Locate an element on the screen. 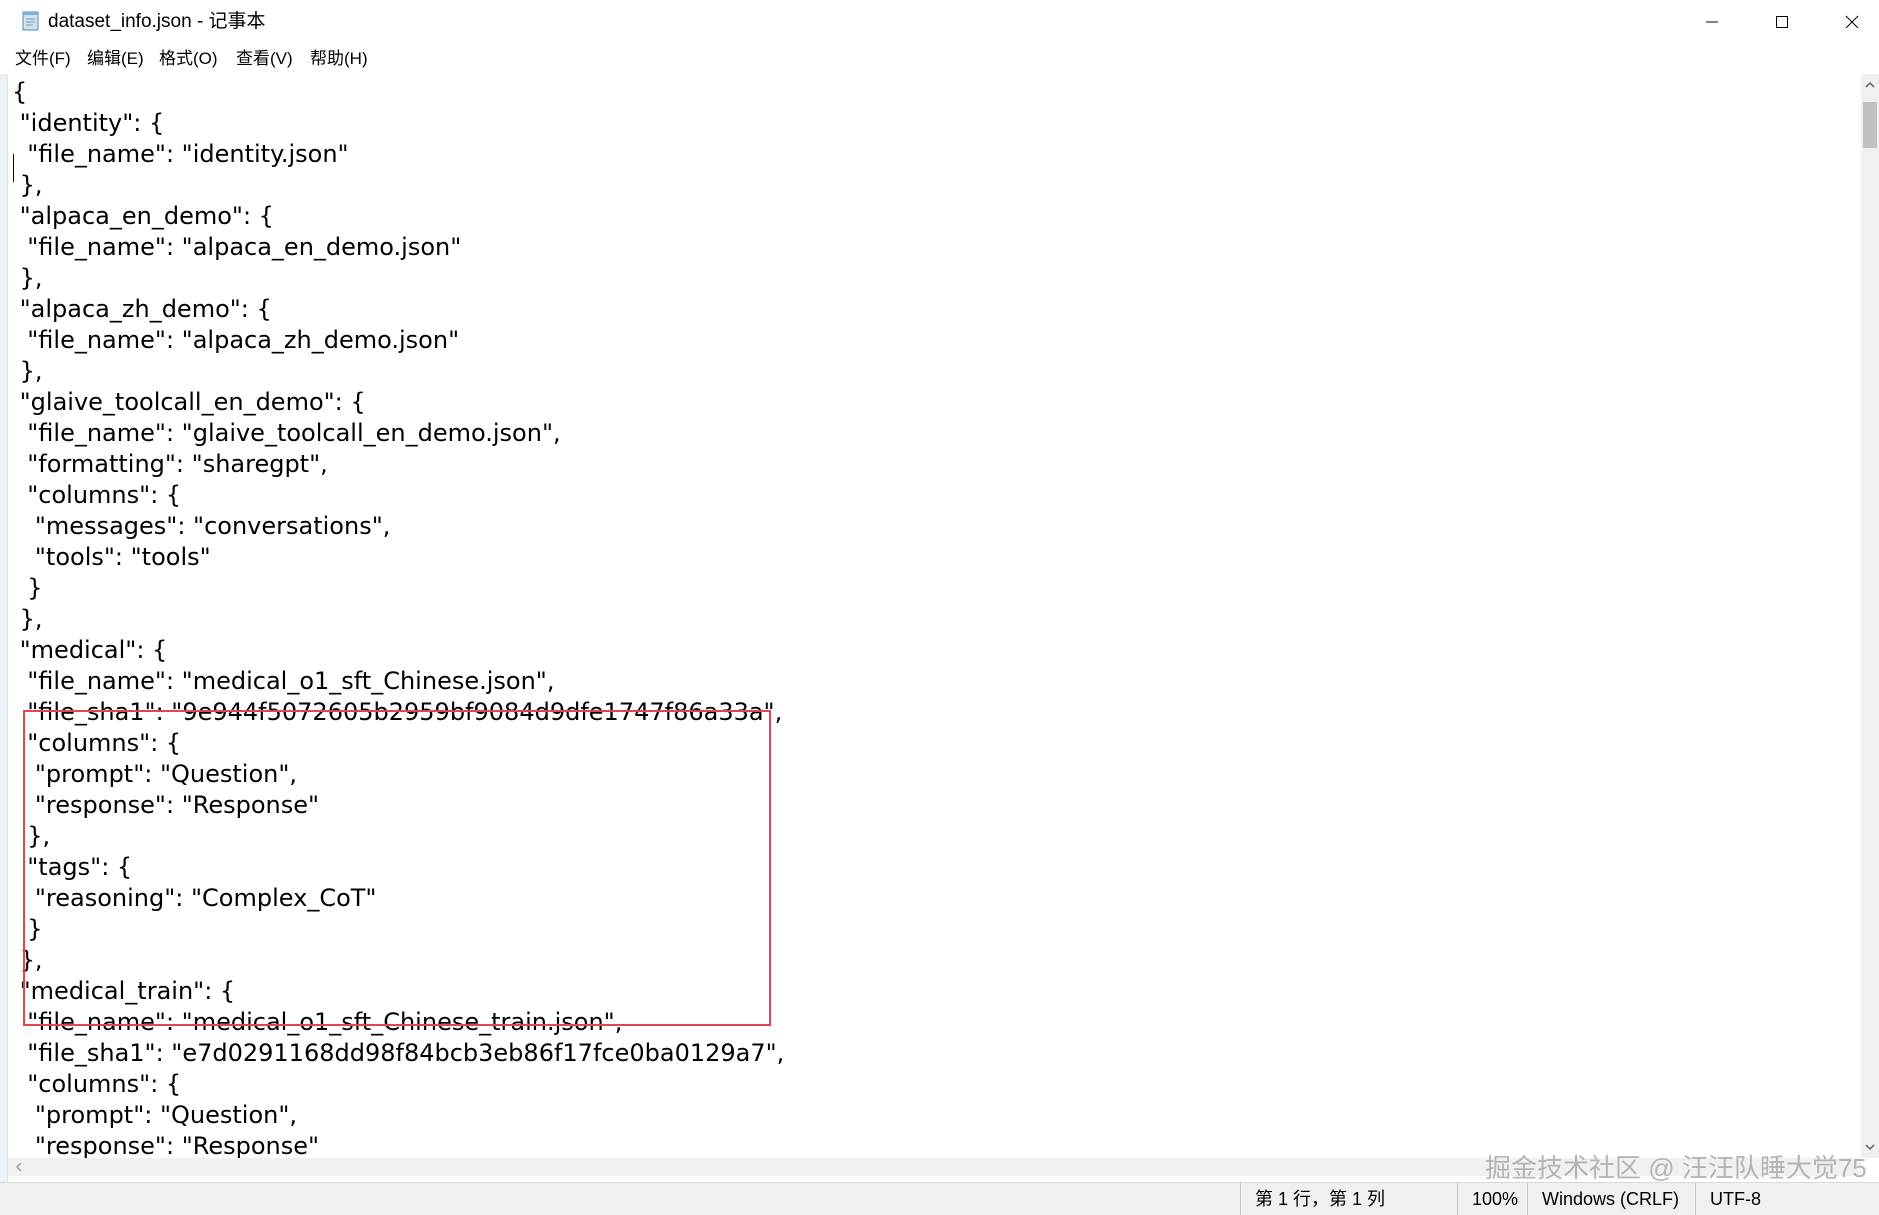 This screenshot has height=1215, width=1879. scroll-up-button is located at coordinates (1870, 85).